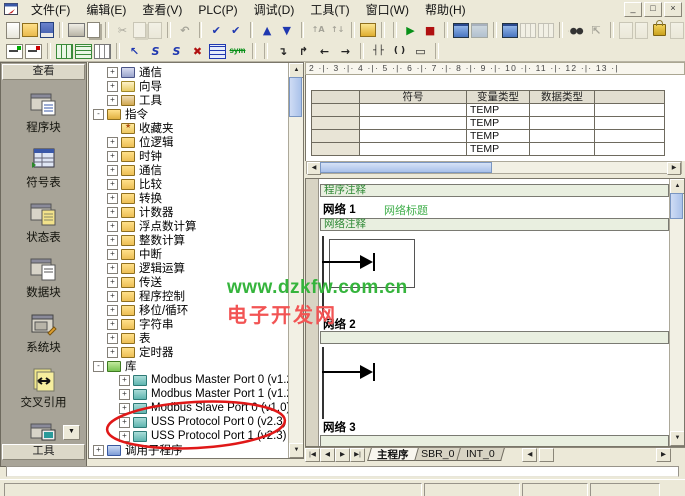 This screenshot has height=496, width=685. Describe the element at coordinates (461, 30) in the screenshot. I see `program-status-icon` at that location.